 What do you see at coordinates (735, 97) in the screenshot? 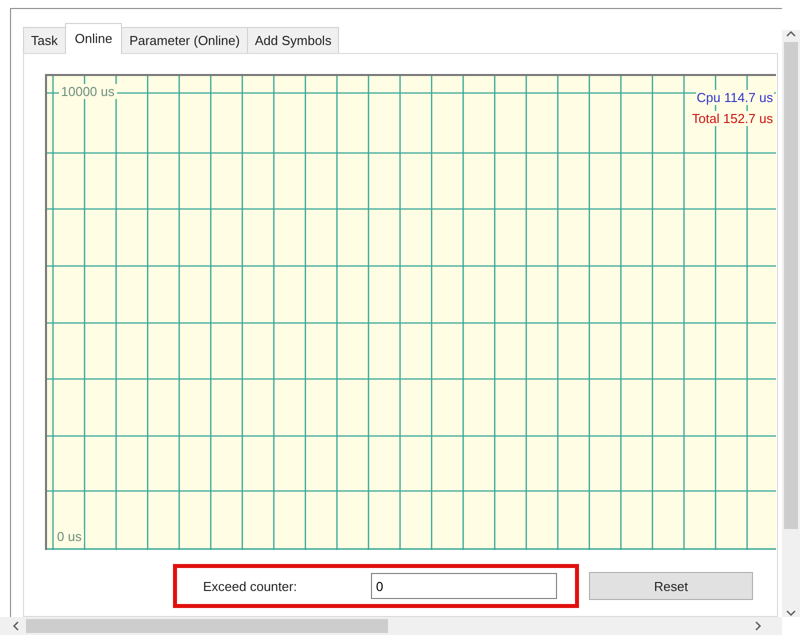
I see `reading-label: Cpu 114.7 us` at bounding box center [735, 97].